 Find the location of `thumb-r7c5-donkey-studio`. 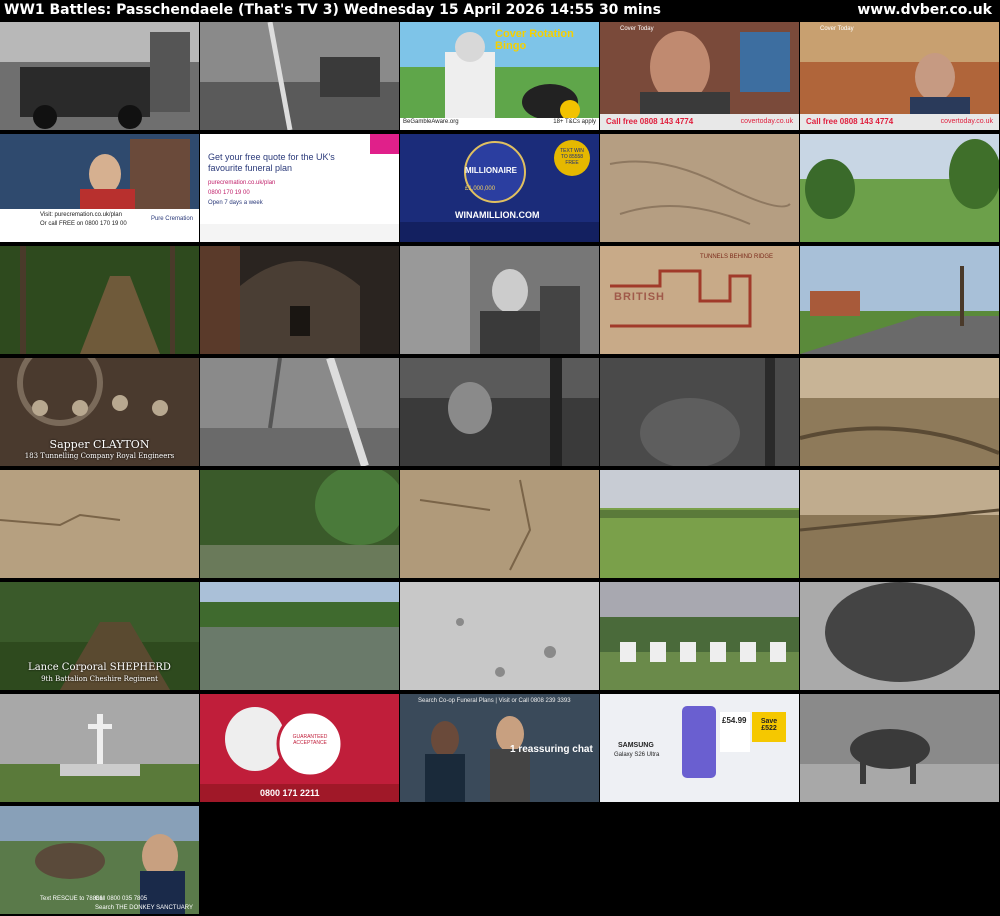

thumb-r7c5-donkey-studio is located at coordinates (899, 748).